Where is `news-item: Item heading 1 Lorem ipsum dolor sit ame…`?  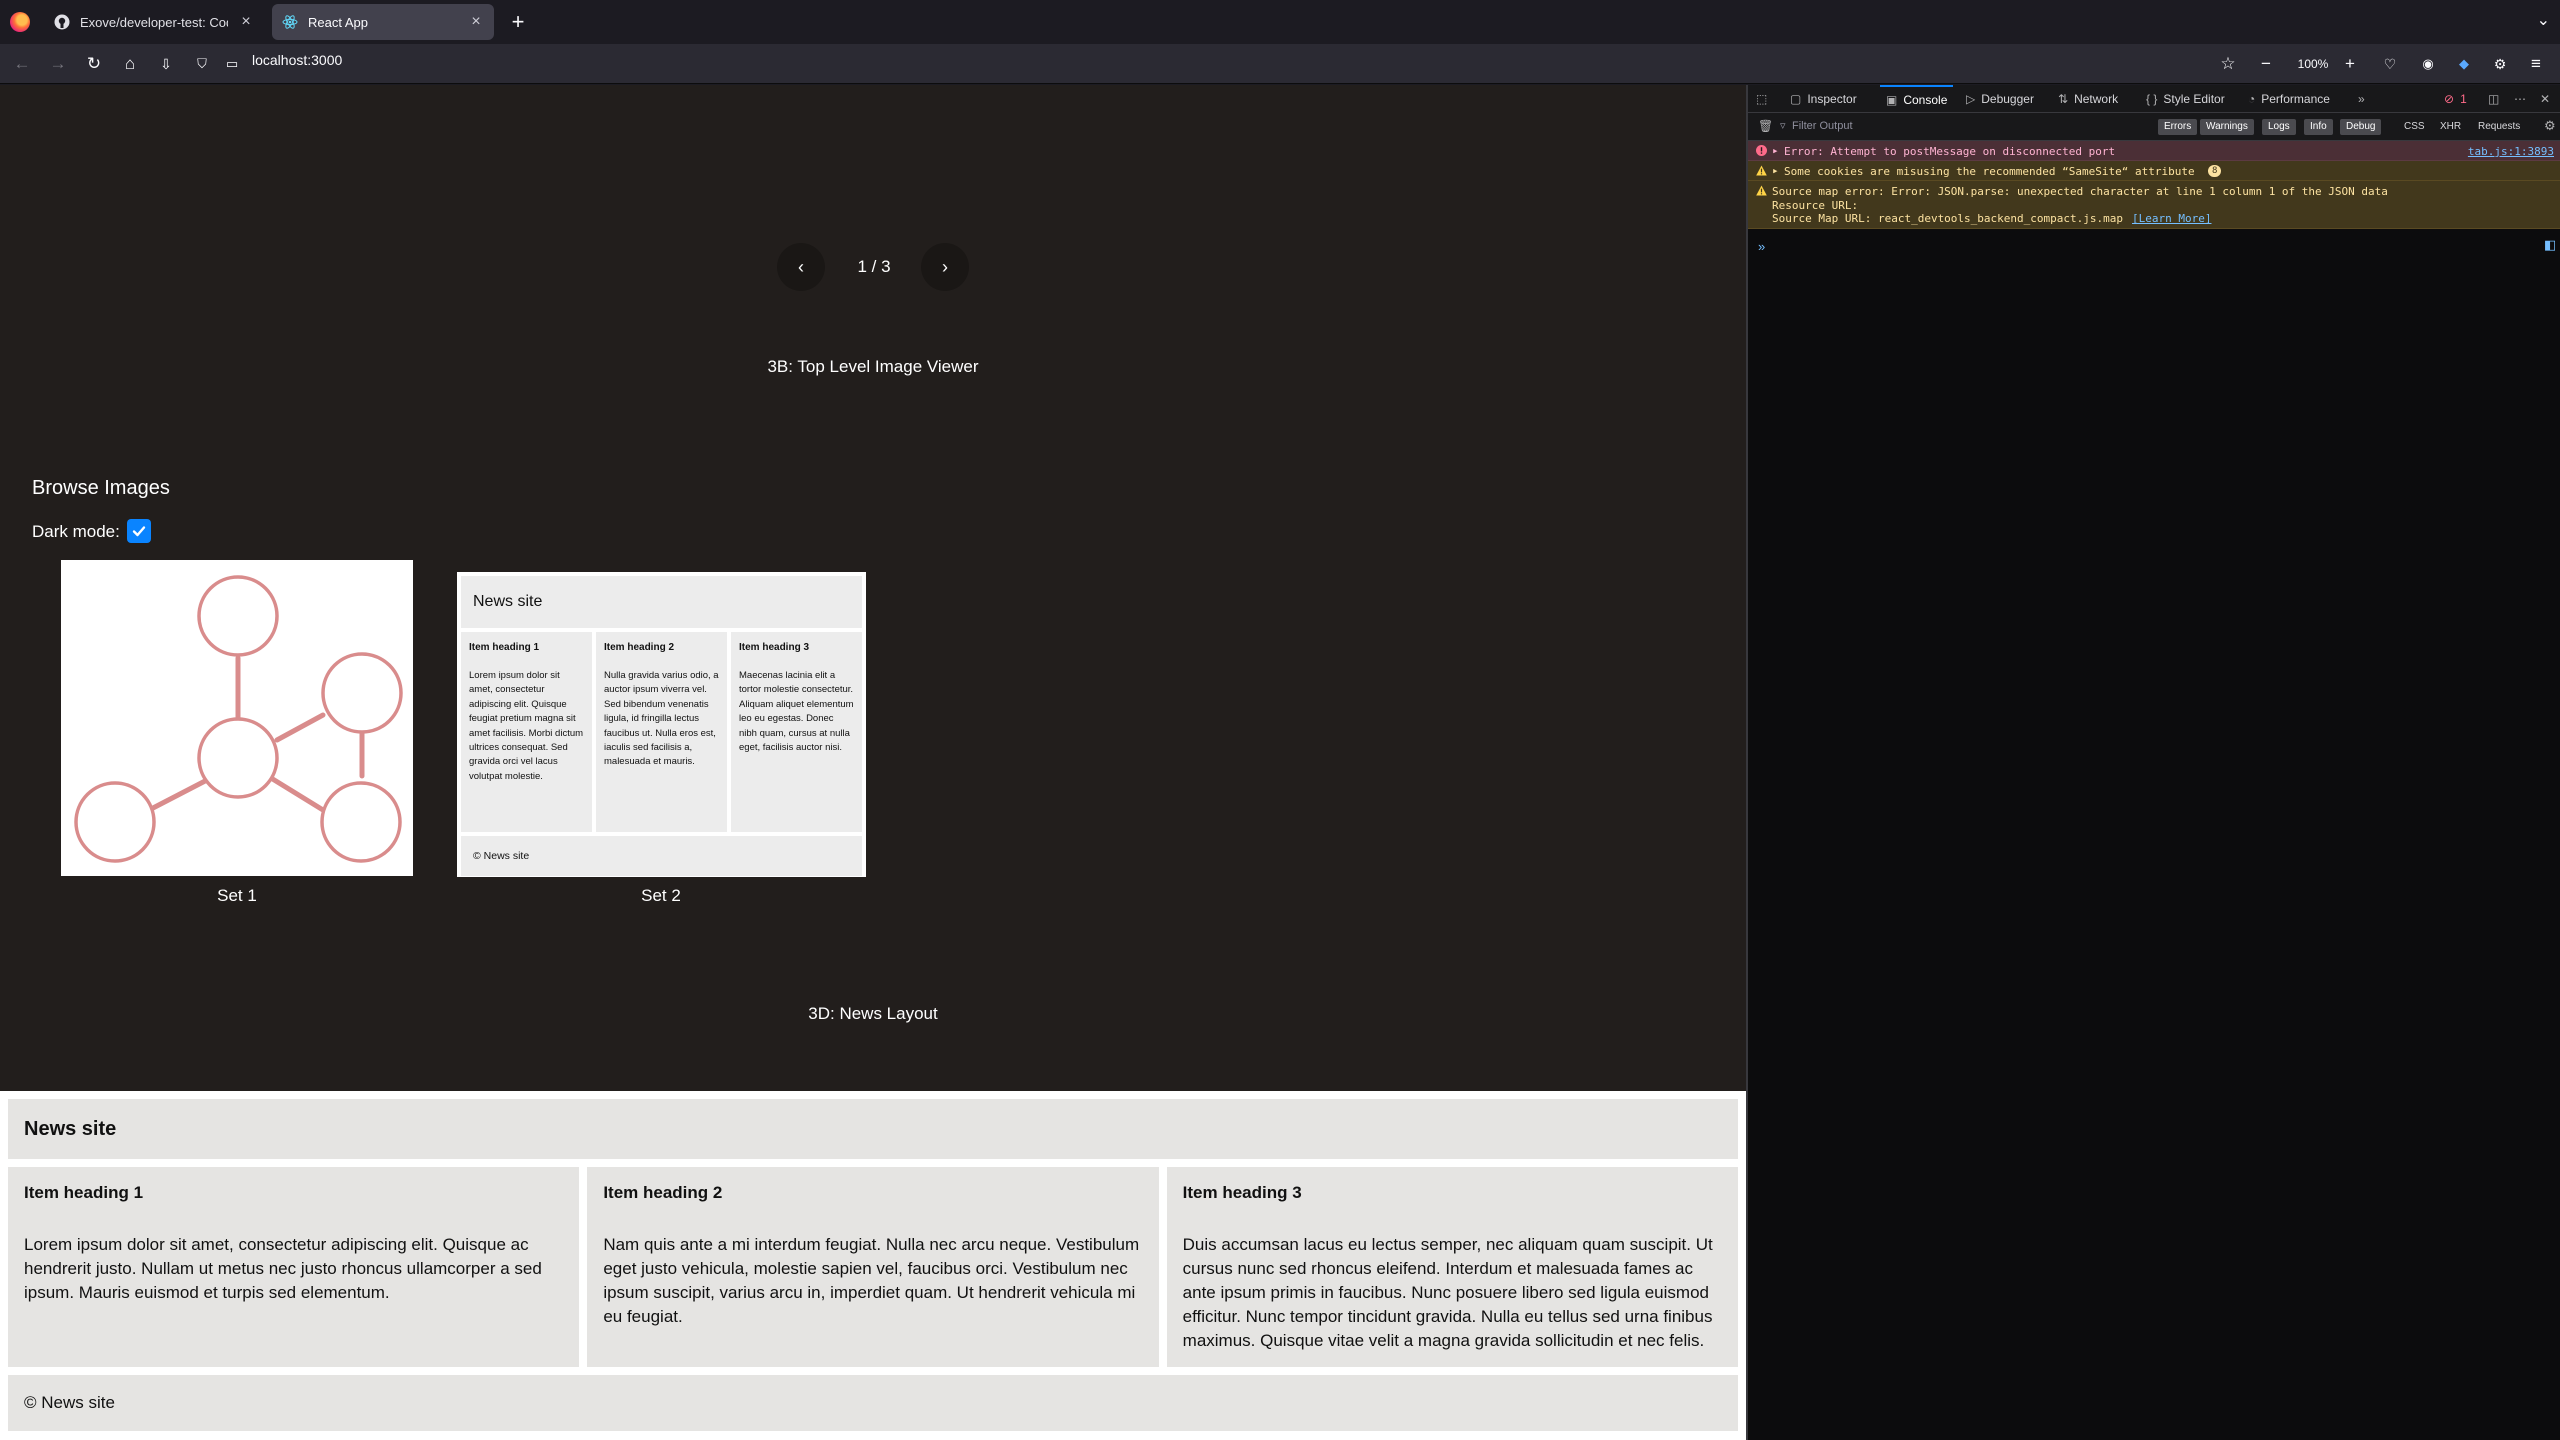 news-item: Item heading 1 Lorem ipsum dolor sit ame… is located at coordinates (294, 1267).